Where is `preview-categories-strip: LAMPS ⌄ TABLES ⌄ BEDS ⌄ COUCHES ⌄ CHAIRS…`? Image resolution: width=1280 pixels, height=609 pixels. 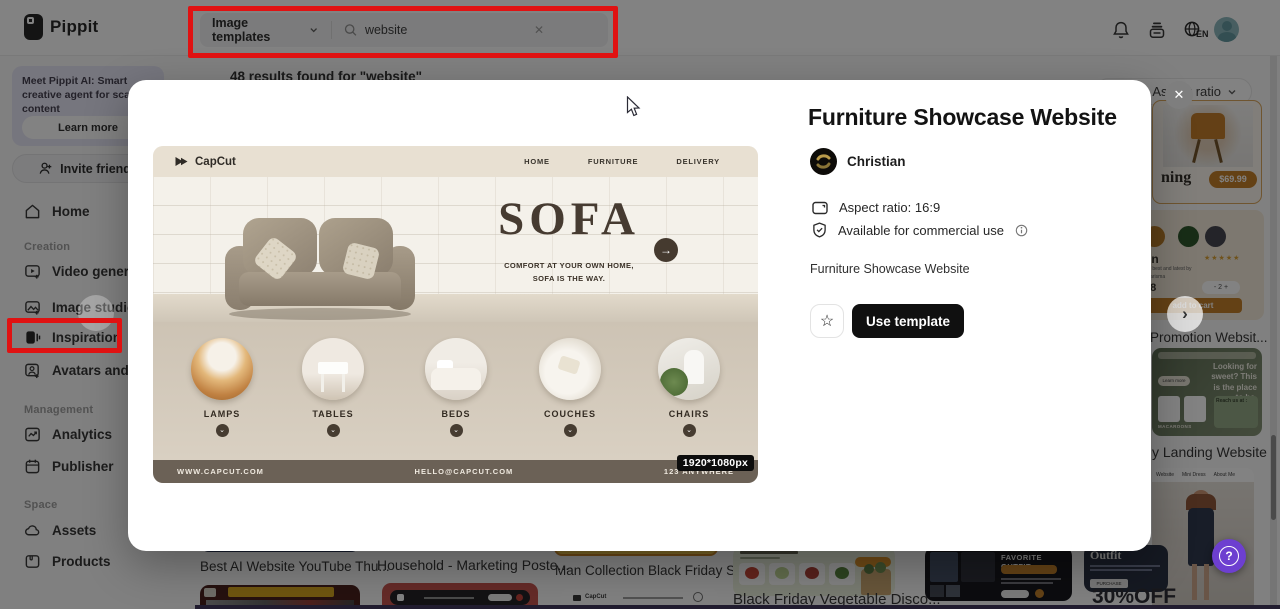 preview-categories-strip: LAMPS ⌄ TABLES ⌄ BEDS ⌄ COUCHES ⌄ CHAIRS… is located at coordinates (455, 391).